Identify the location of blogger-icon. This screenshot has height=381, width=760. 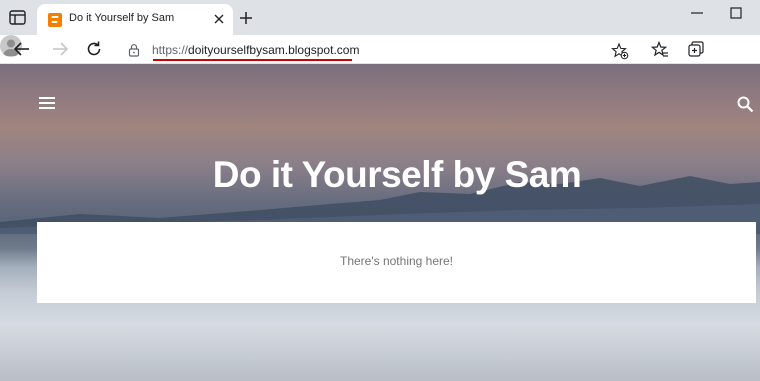
(55, 20).